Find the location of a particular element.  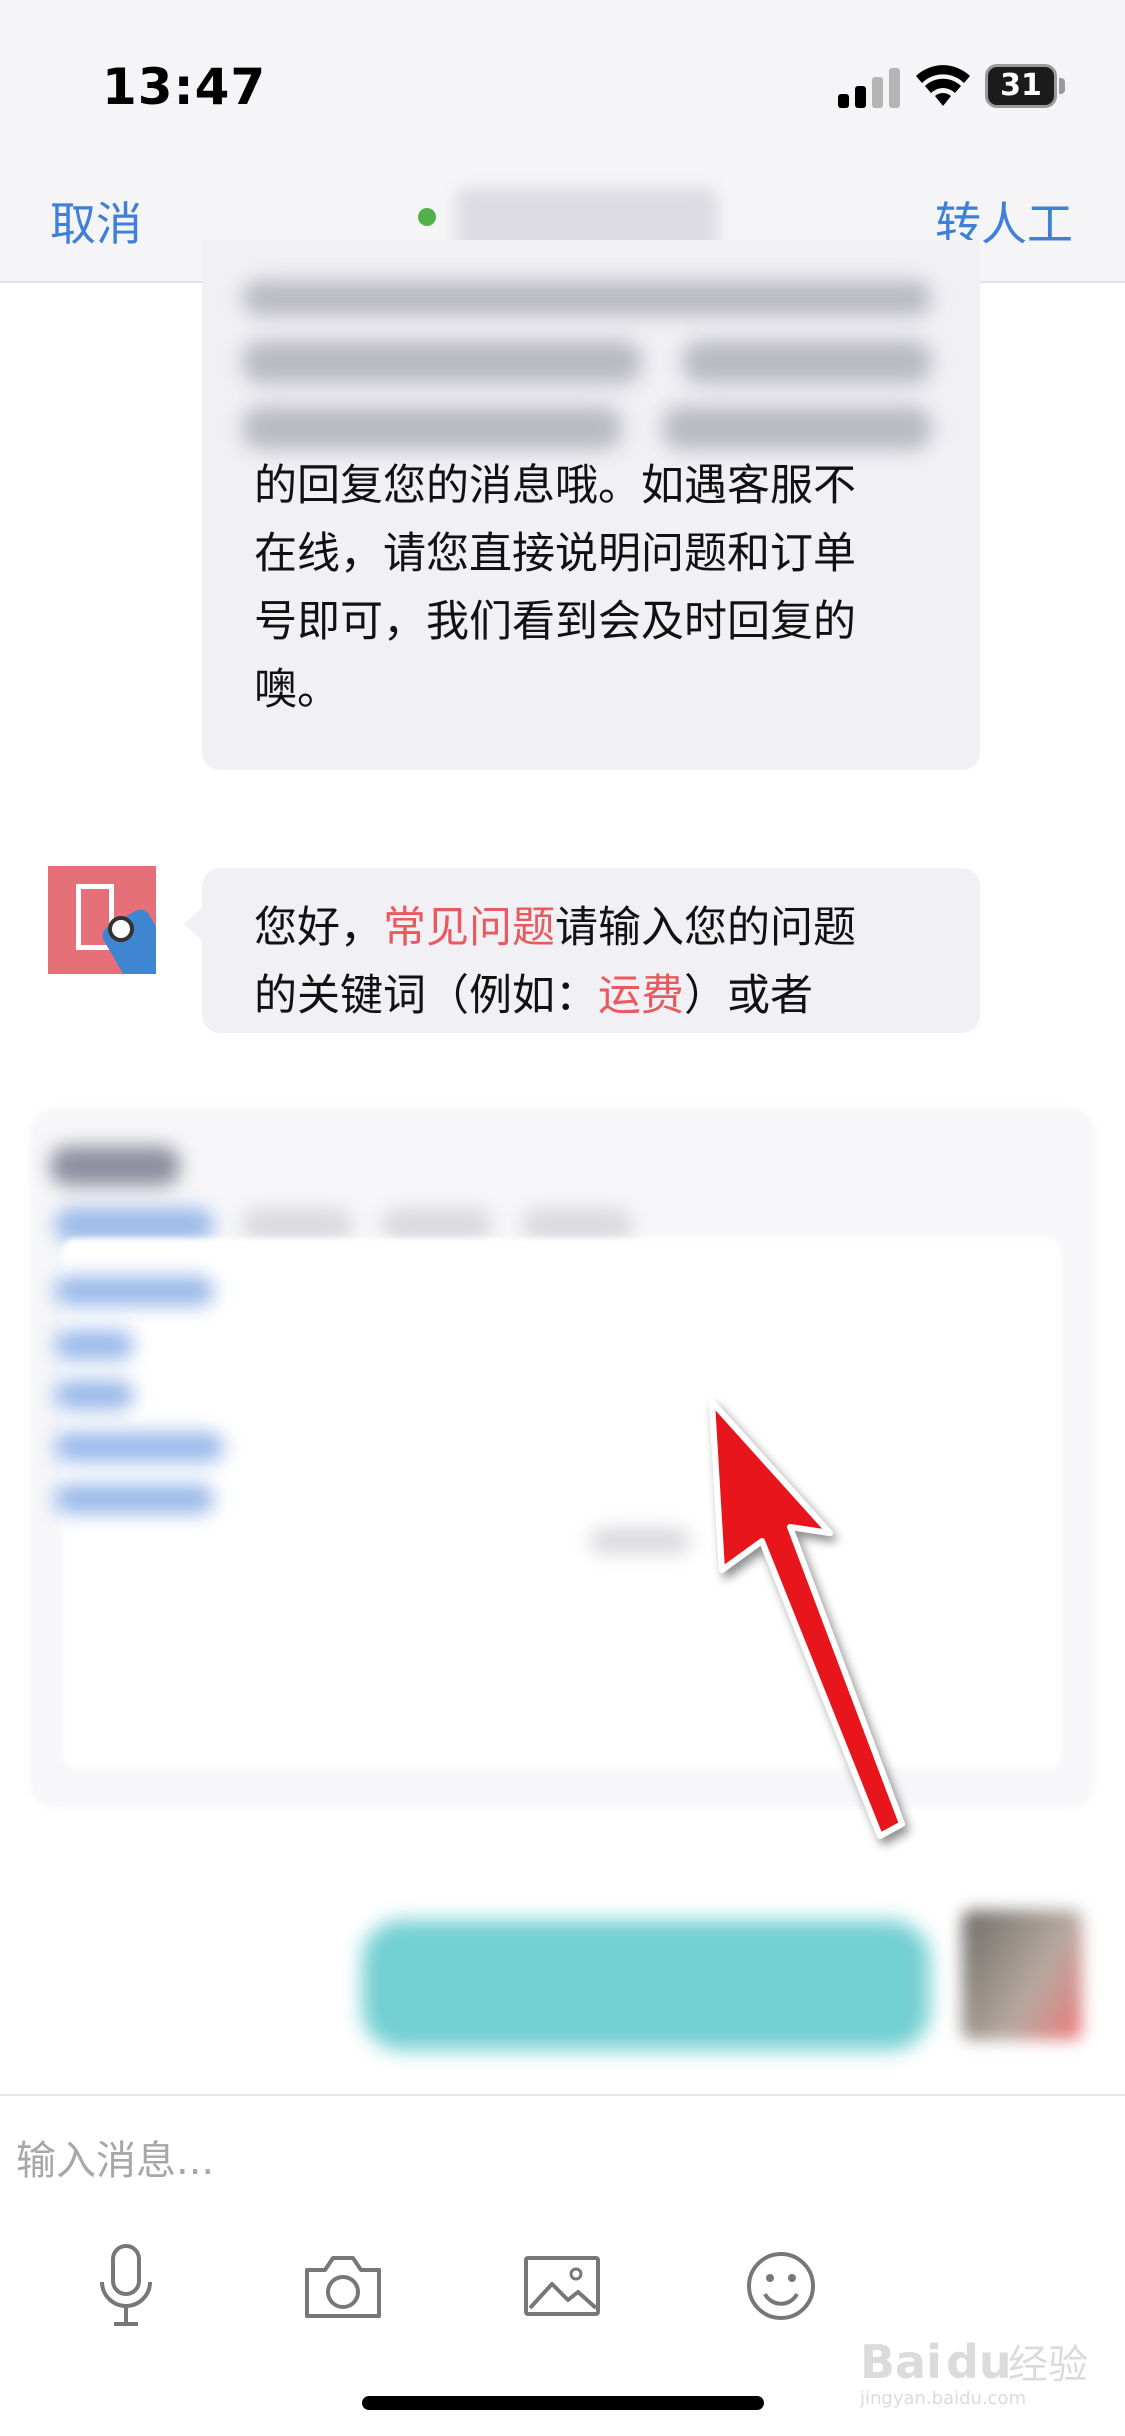

agent-avatar is located at coordinates (102, 920).